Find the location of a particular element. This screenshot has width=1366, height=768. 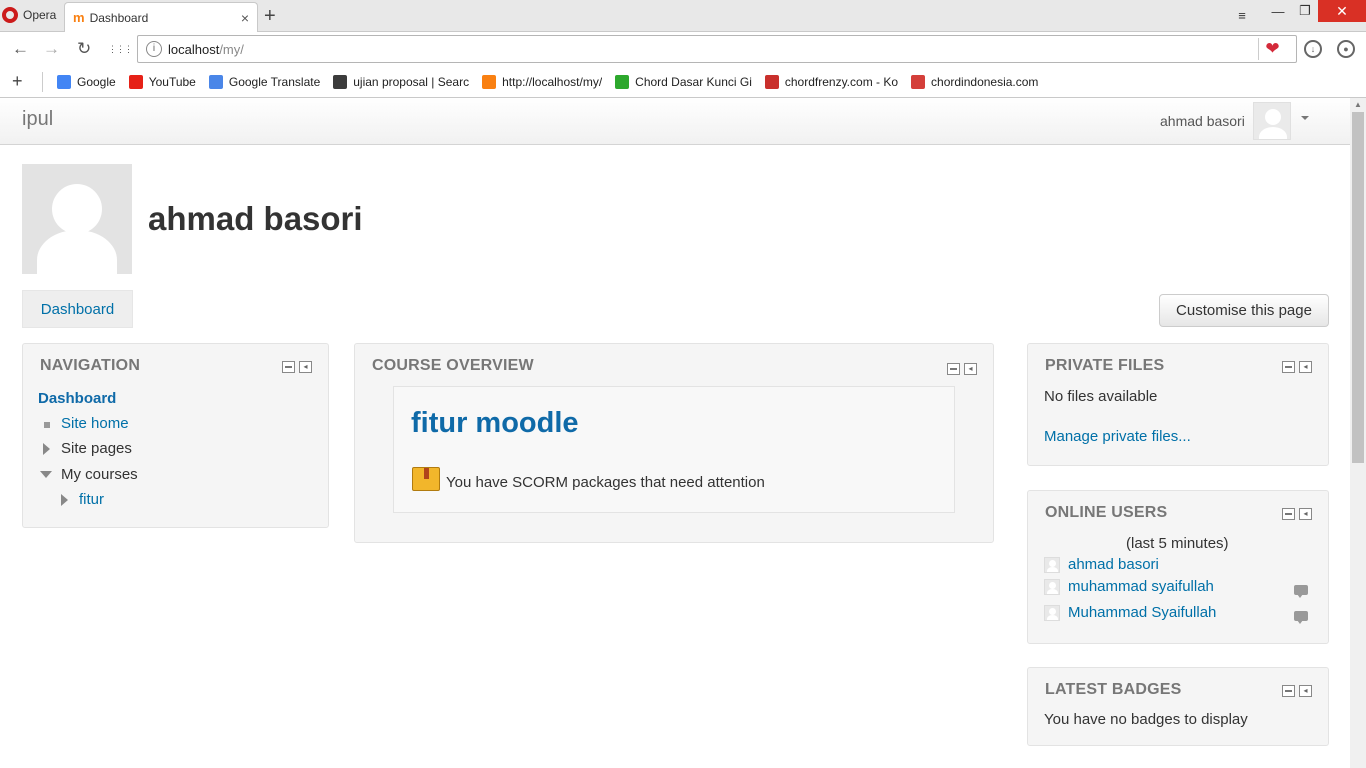

bookmark-item: chordindonesia.com is located at coordinates (975, 81).